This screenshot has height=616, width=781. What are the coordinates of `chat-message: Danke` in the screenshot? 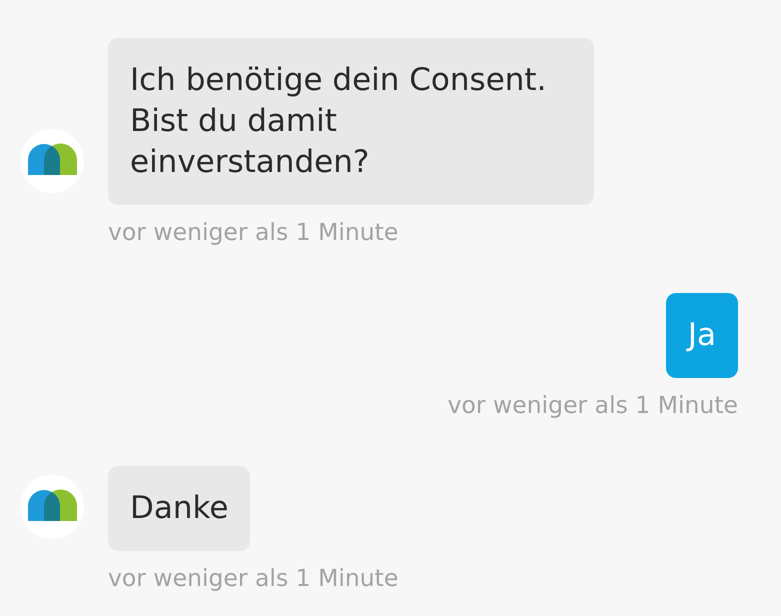 It's located at (179, 508).